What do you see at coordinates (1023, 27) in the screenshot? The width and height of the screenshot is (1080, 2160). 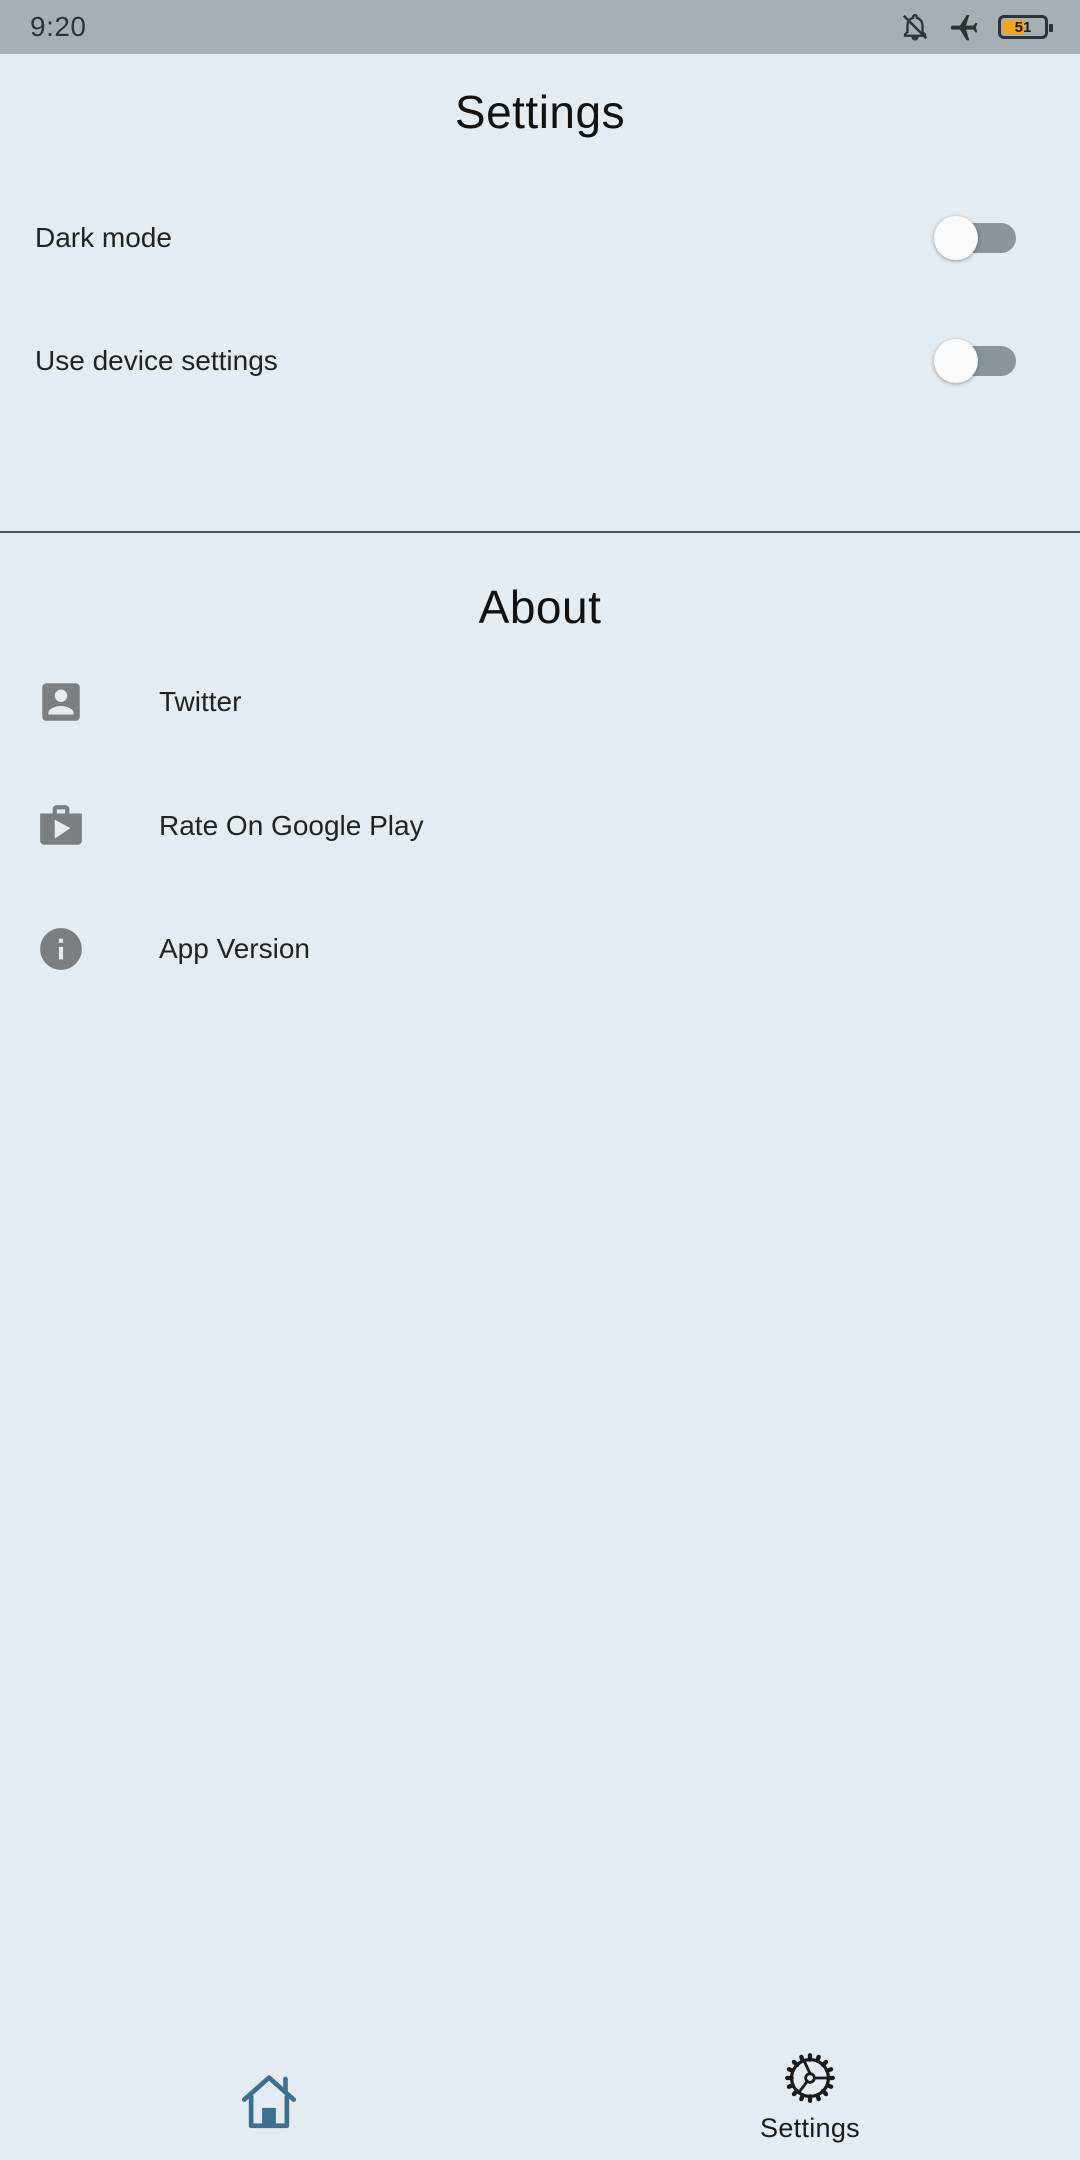 I see `battery-level: 51` at bounding box center [1023, 27].